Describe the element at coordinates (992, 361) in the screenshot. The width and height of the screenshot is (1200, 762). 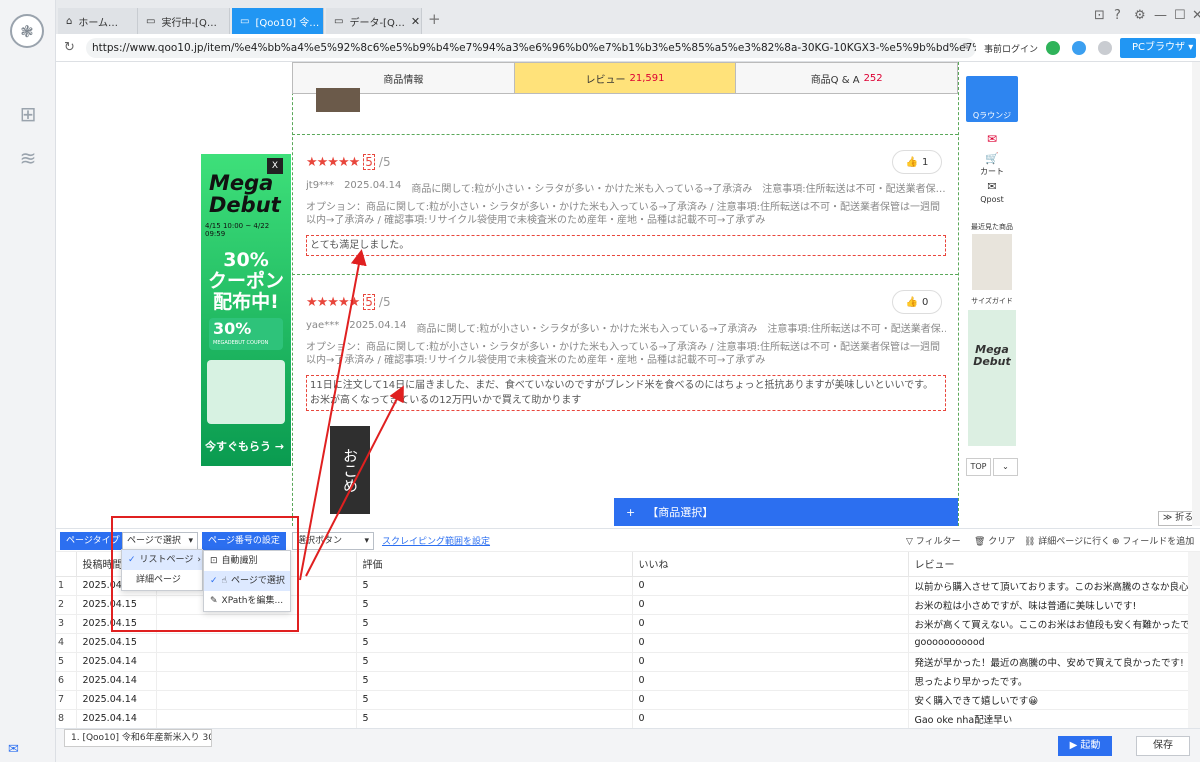
I see `banner-title: Debut` at that location.